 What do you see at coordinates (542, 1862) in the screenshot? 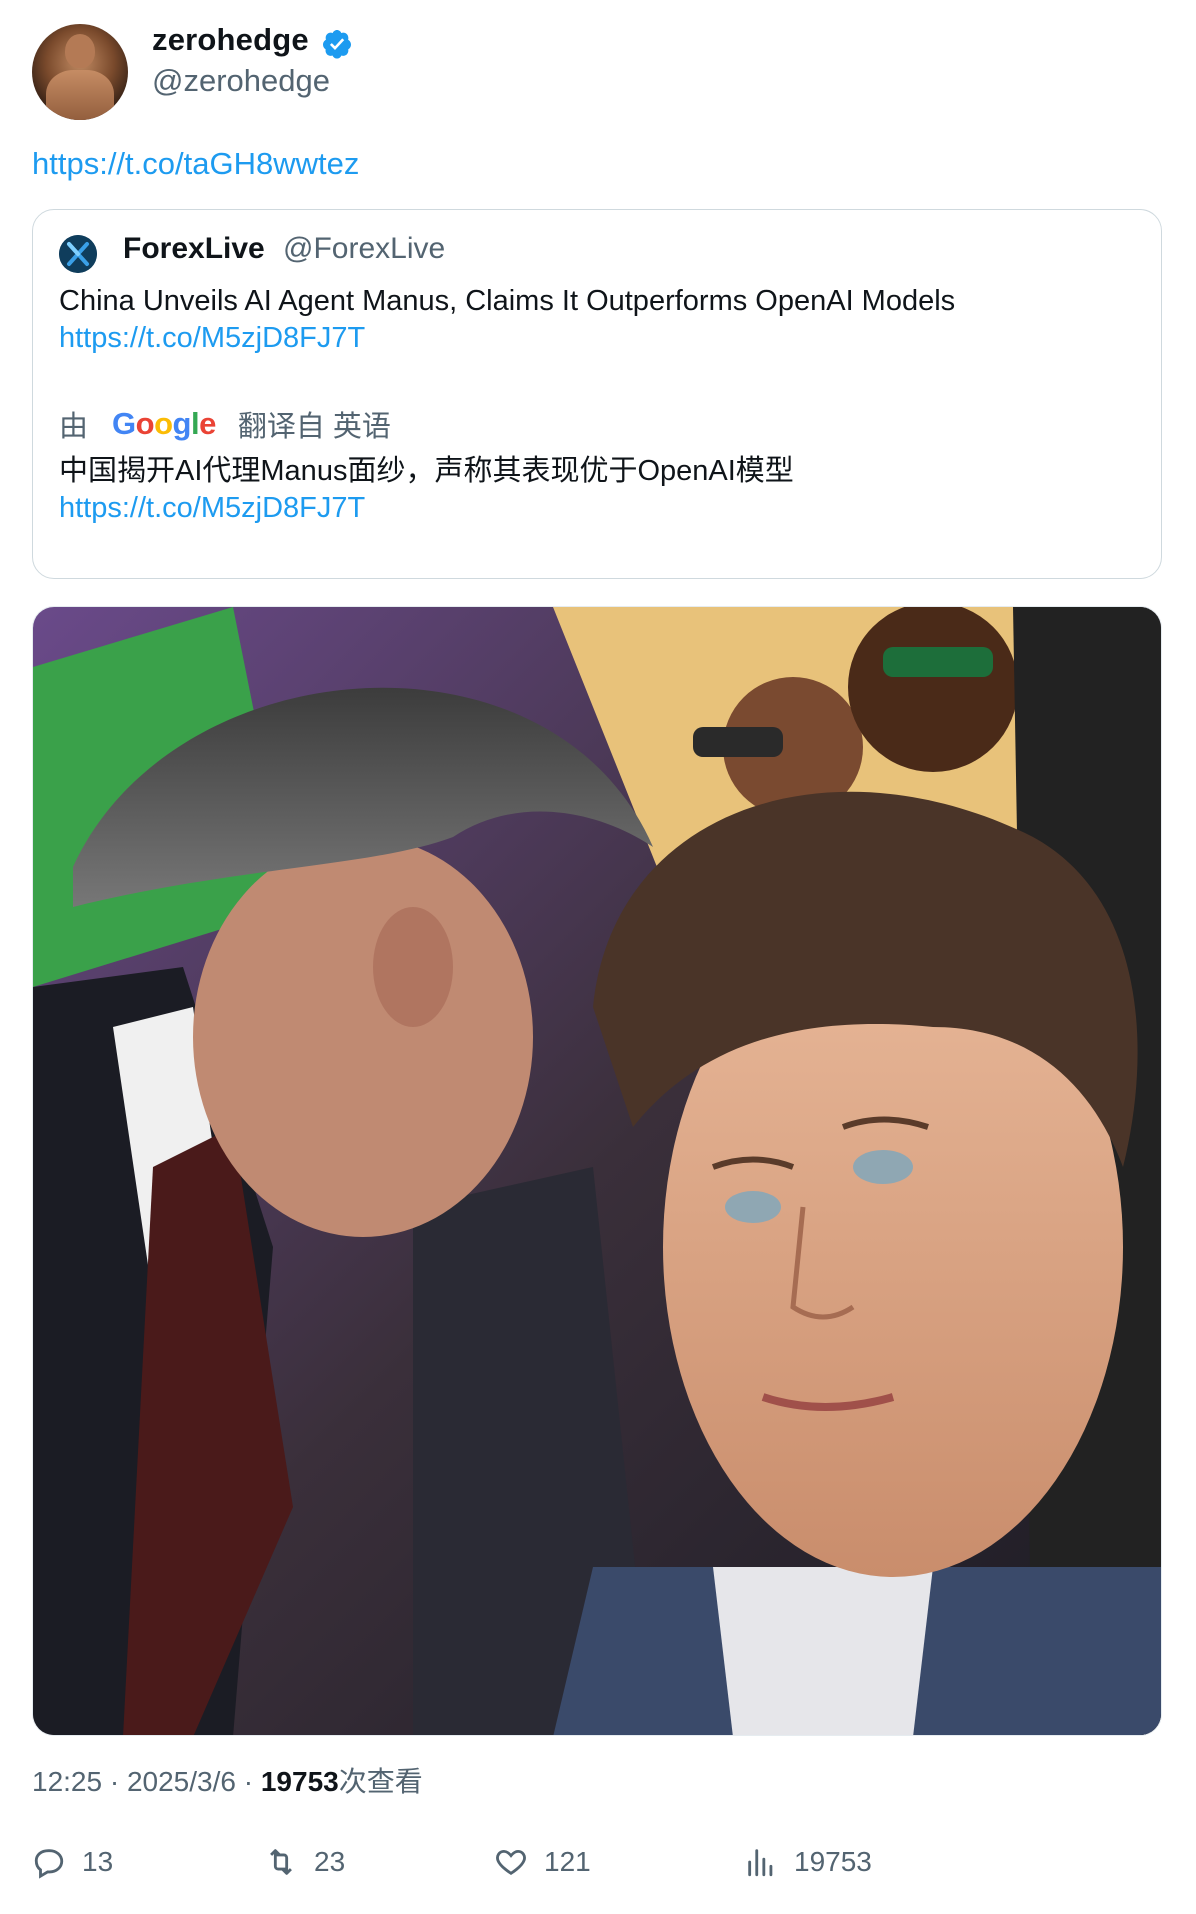
I see `like-button: 121` at bounding box center [542, 1862].